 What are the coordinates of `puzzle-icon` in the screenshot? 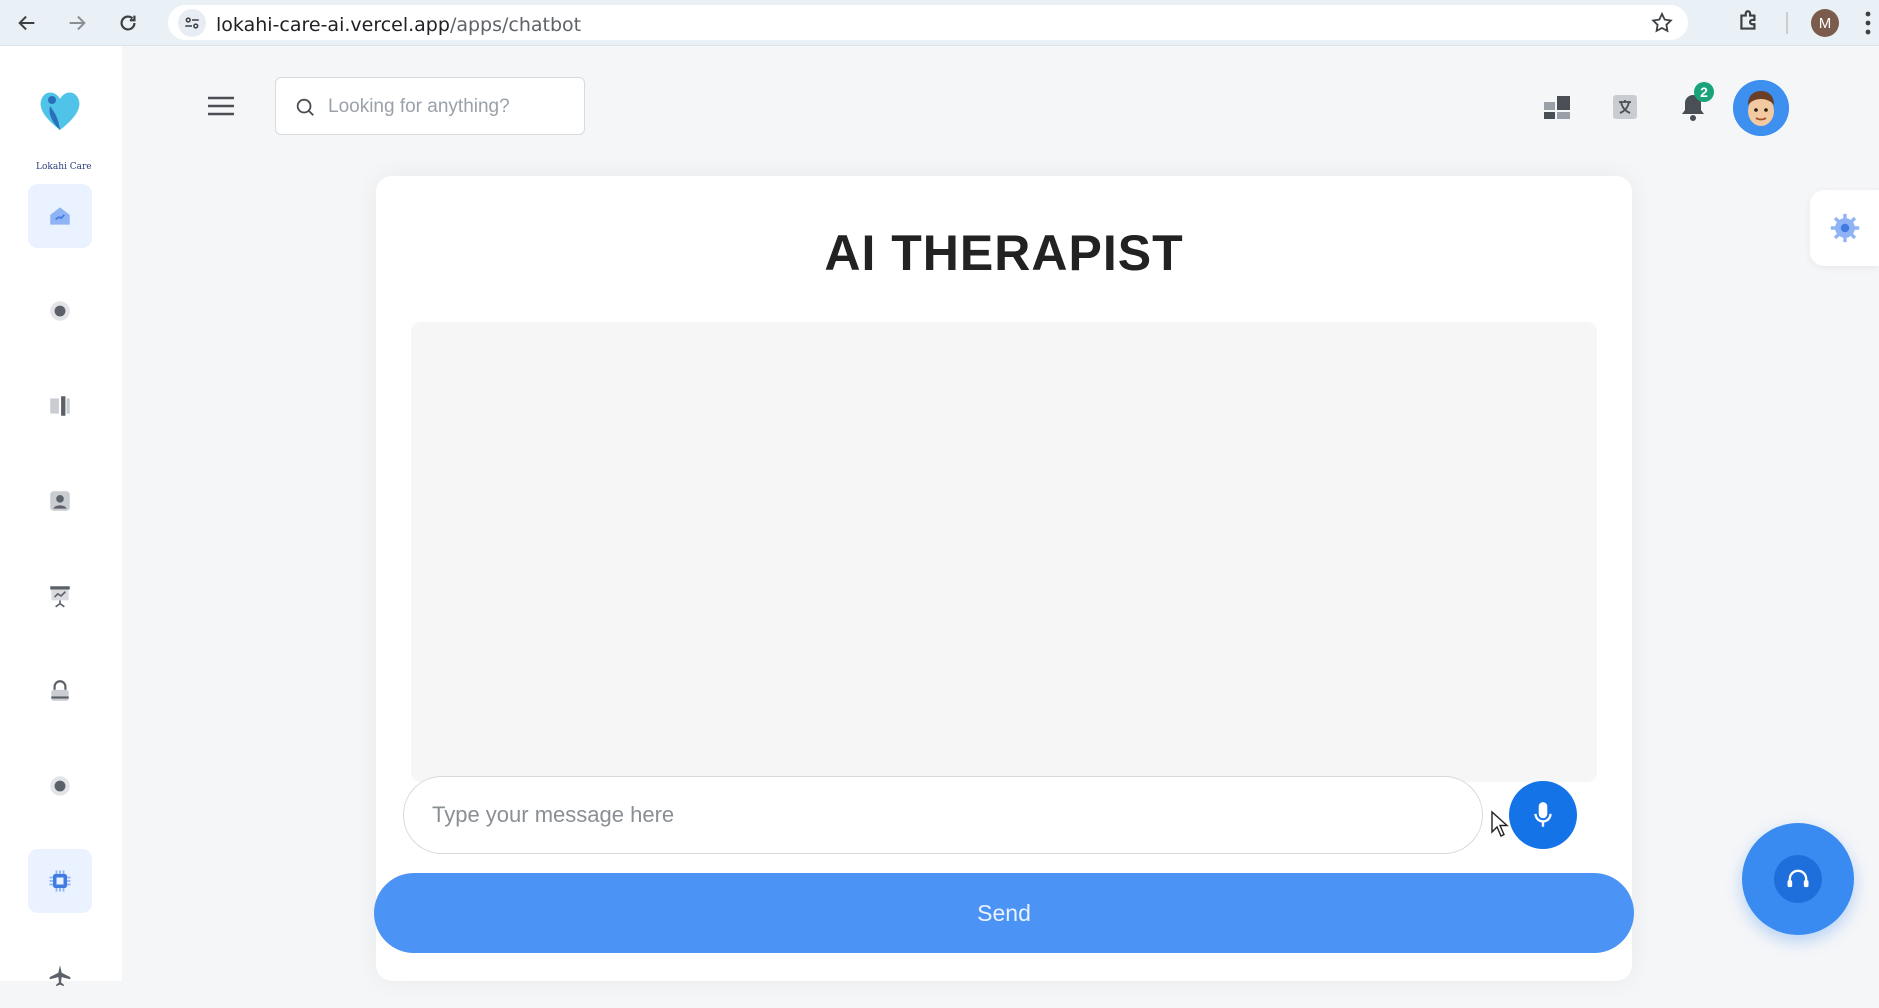 It's located at (1748, 20).